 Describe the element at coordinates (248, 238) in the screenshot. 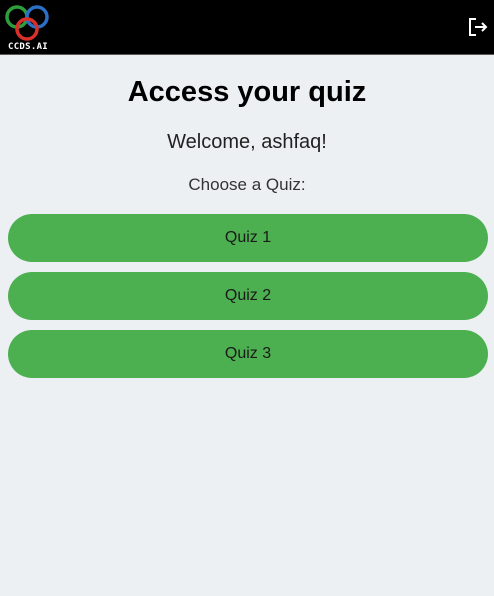

I see `quiz-1-button: Quiz 1` at that location.